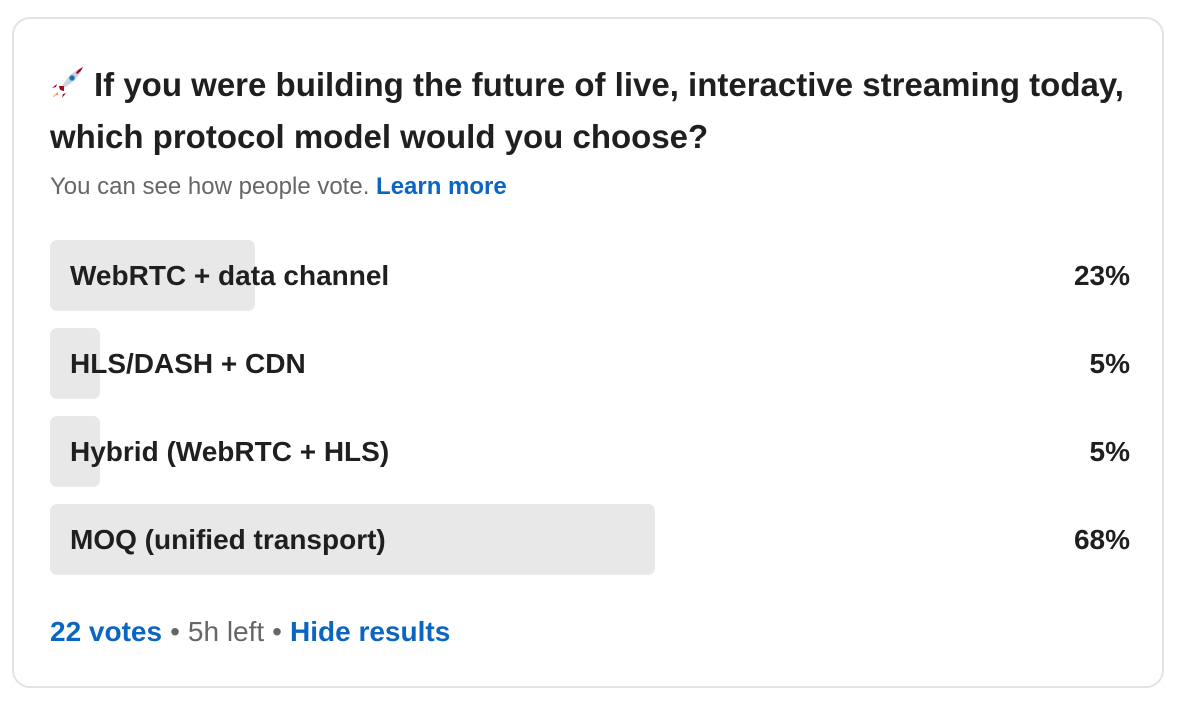 The width and height of the screenshot is (1182, 706). I want to click on poll-option-label: WebRTC + data channel, so click(230, 275).